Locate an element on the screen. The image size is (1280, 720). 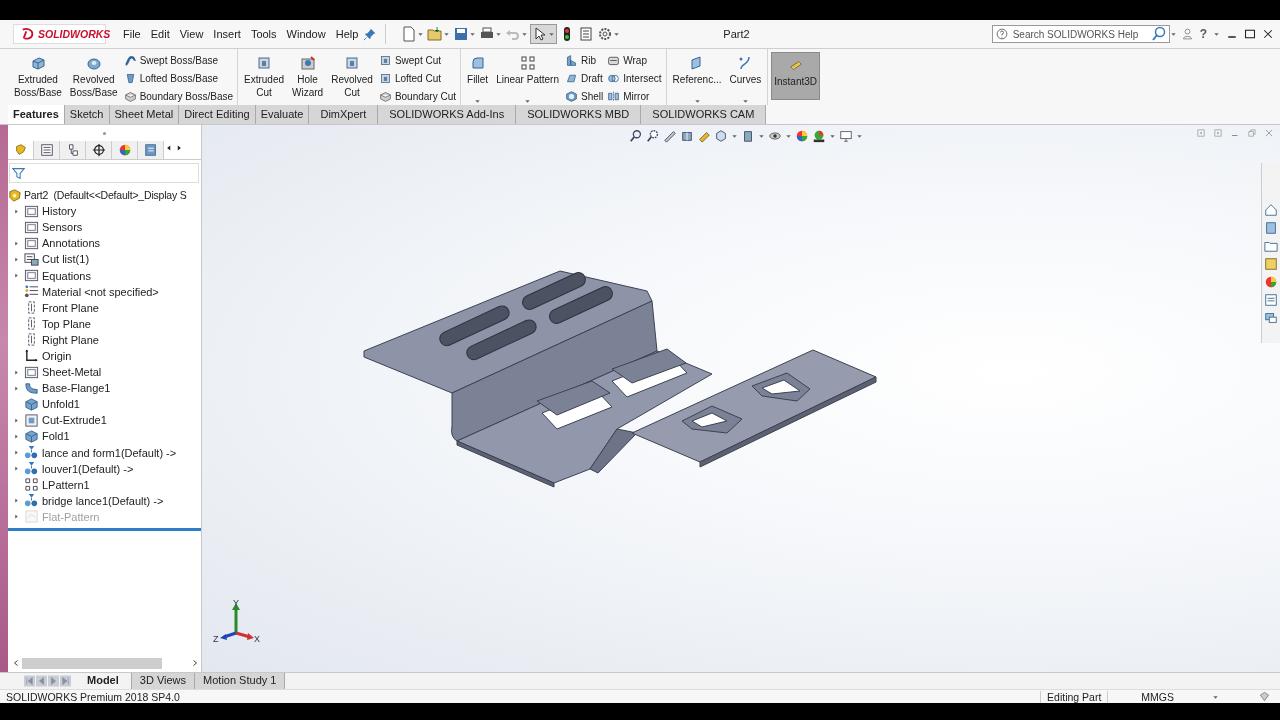
document-title: Part2 is located at coordinates (736, 34).